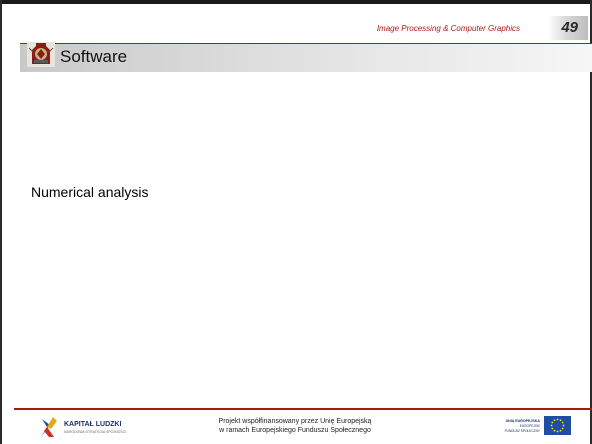 The image size is (592, 444). What do you see at coordinates (41, 54) in the screenshot?
I see `university-crest-icon` at bounding box center [41, 54].